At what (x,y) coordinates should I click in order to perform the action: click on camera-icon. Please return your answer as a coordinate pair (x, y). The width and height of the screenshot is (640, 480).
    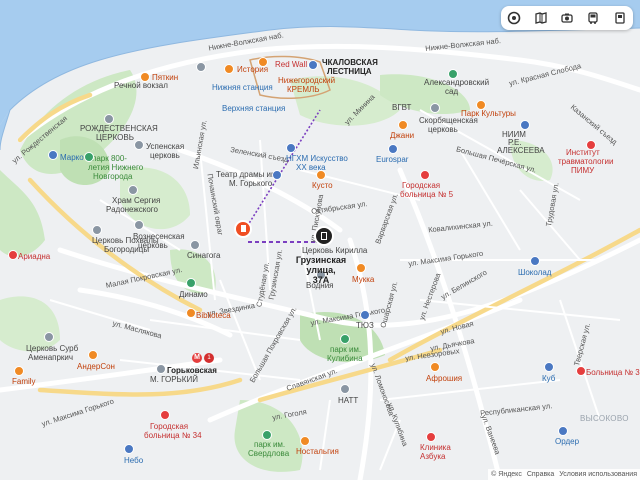
    Looking at the image, I should click on (567, 18).